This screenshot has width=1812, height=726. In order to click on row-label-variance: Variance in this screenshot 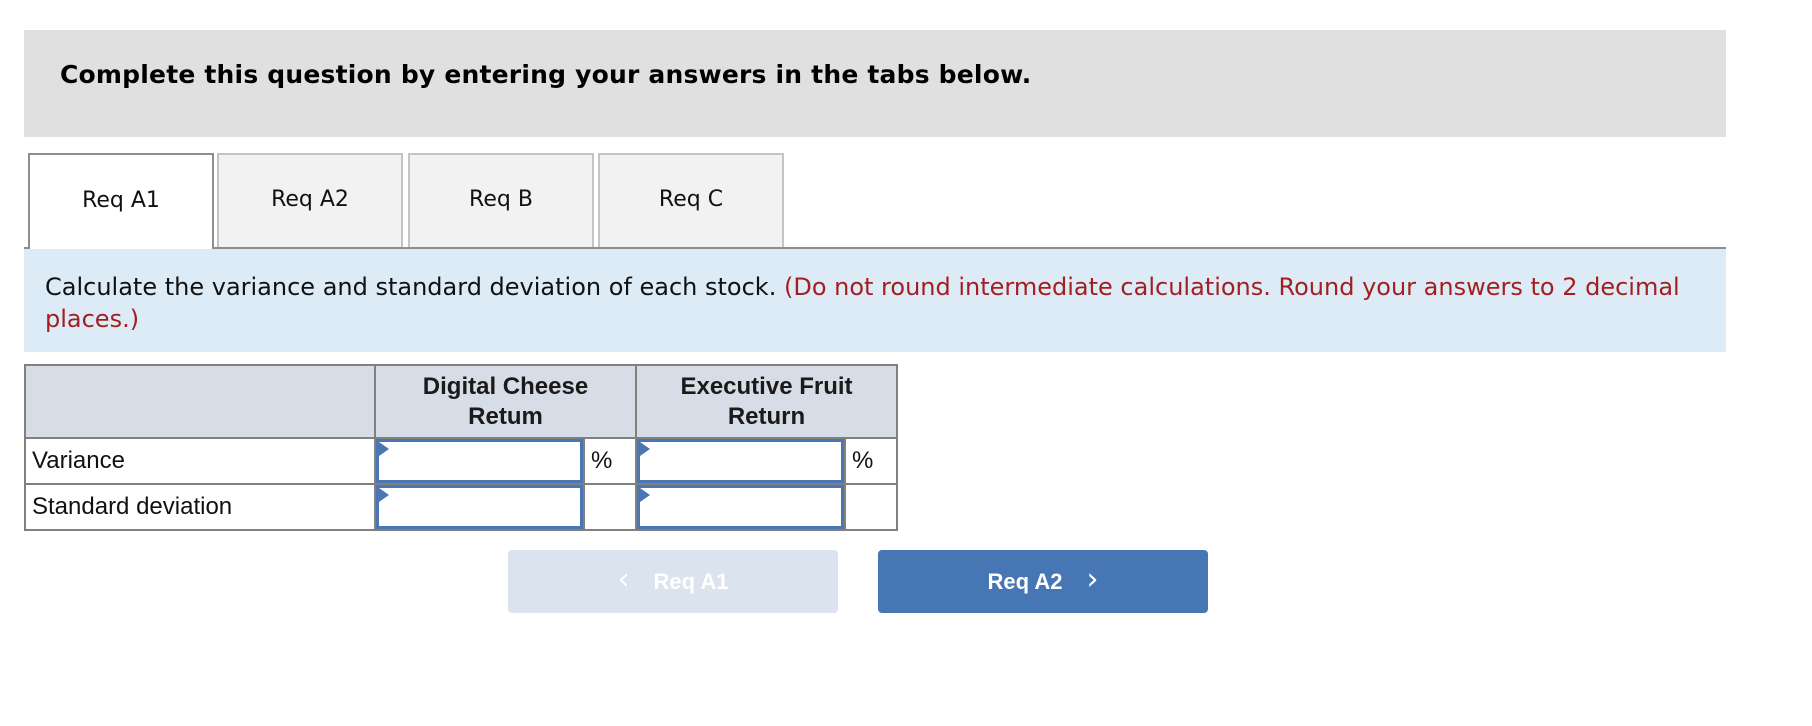, I will do `click(200, 461)`.